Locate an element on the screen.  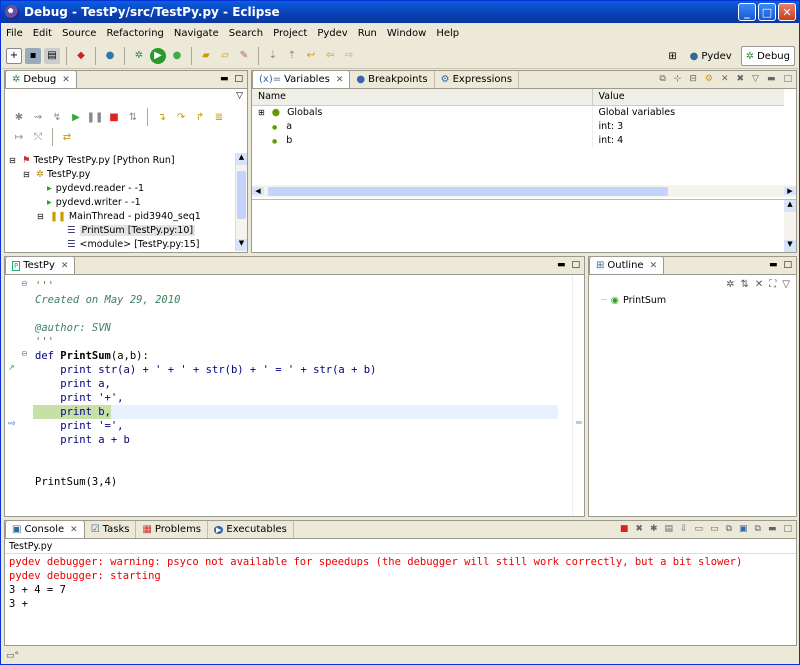
step-return-icon: ↱ is located at coordinates (200, 117).